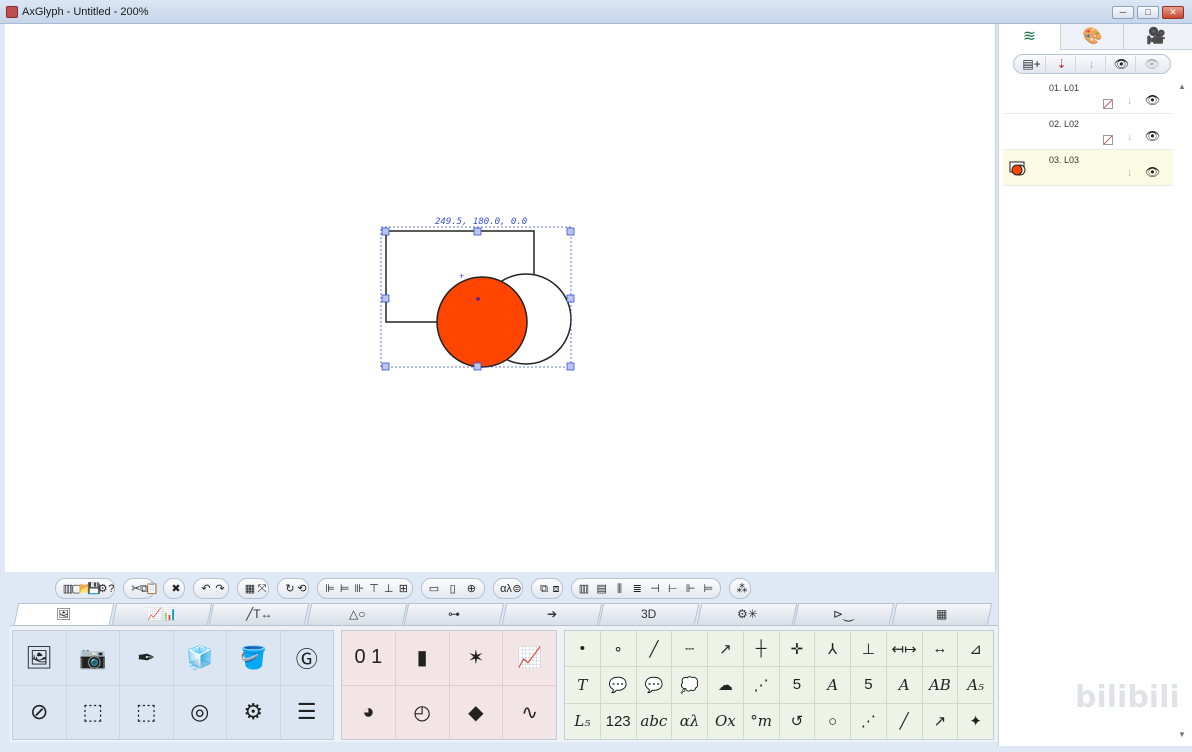  I want to click on tool-button-icon: L₅, so click(582, 721).